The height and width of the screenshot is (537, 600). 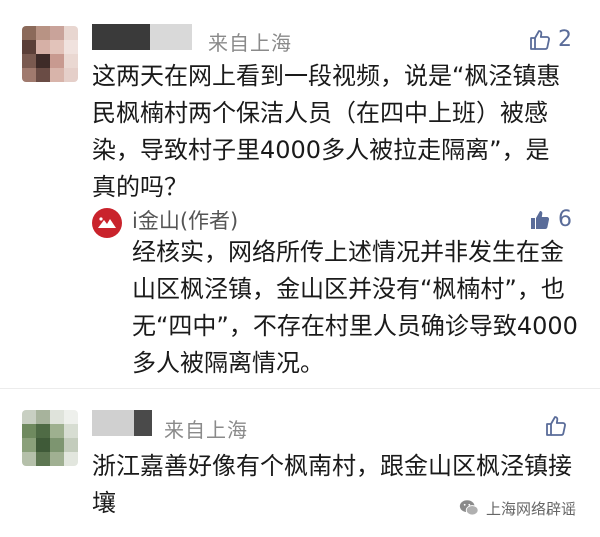 I want to click on author-logo, so click(x=107, y=223).